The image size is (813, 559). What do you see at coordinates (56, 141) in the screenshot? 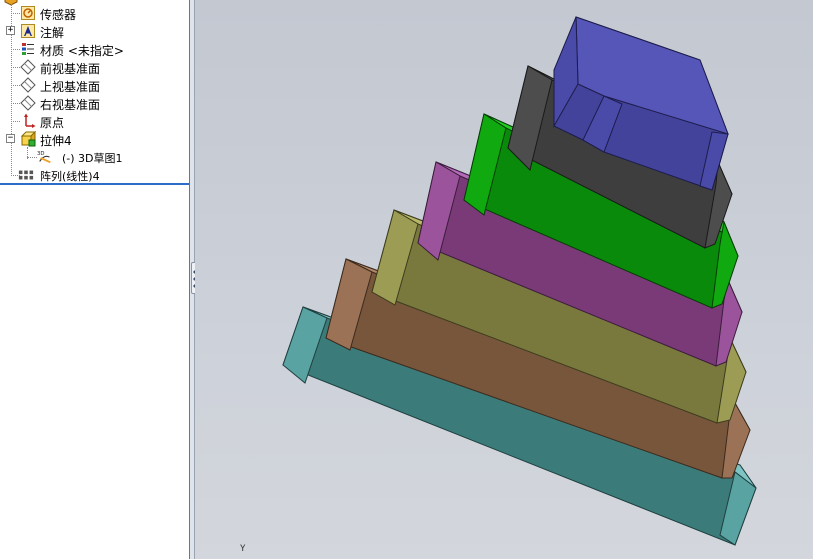
I see `tree-item-label: 拉伸4` at bounding box center [56, 141].